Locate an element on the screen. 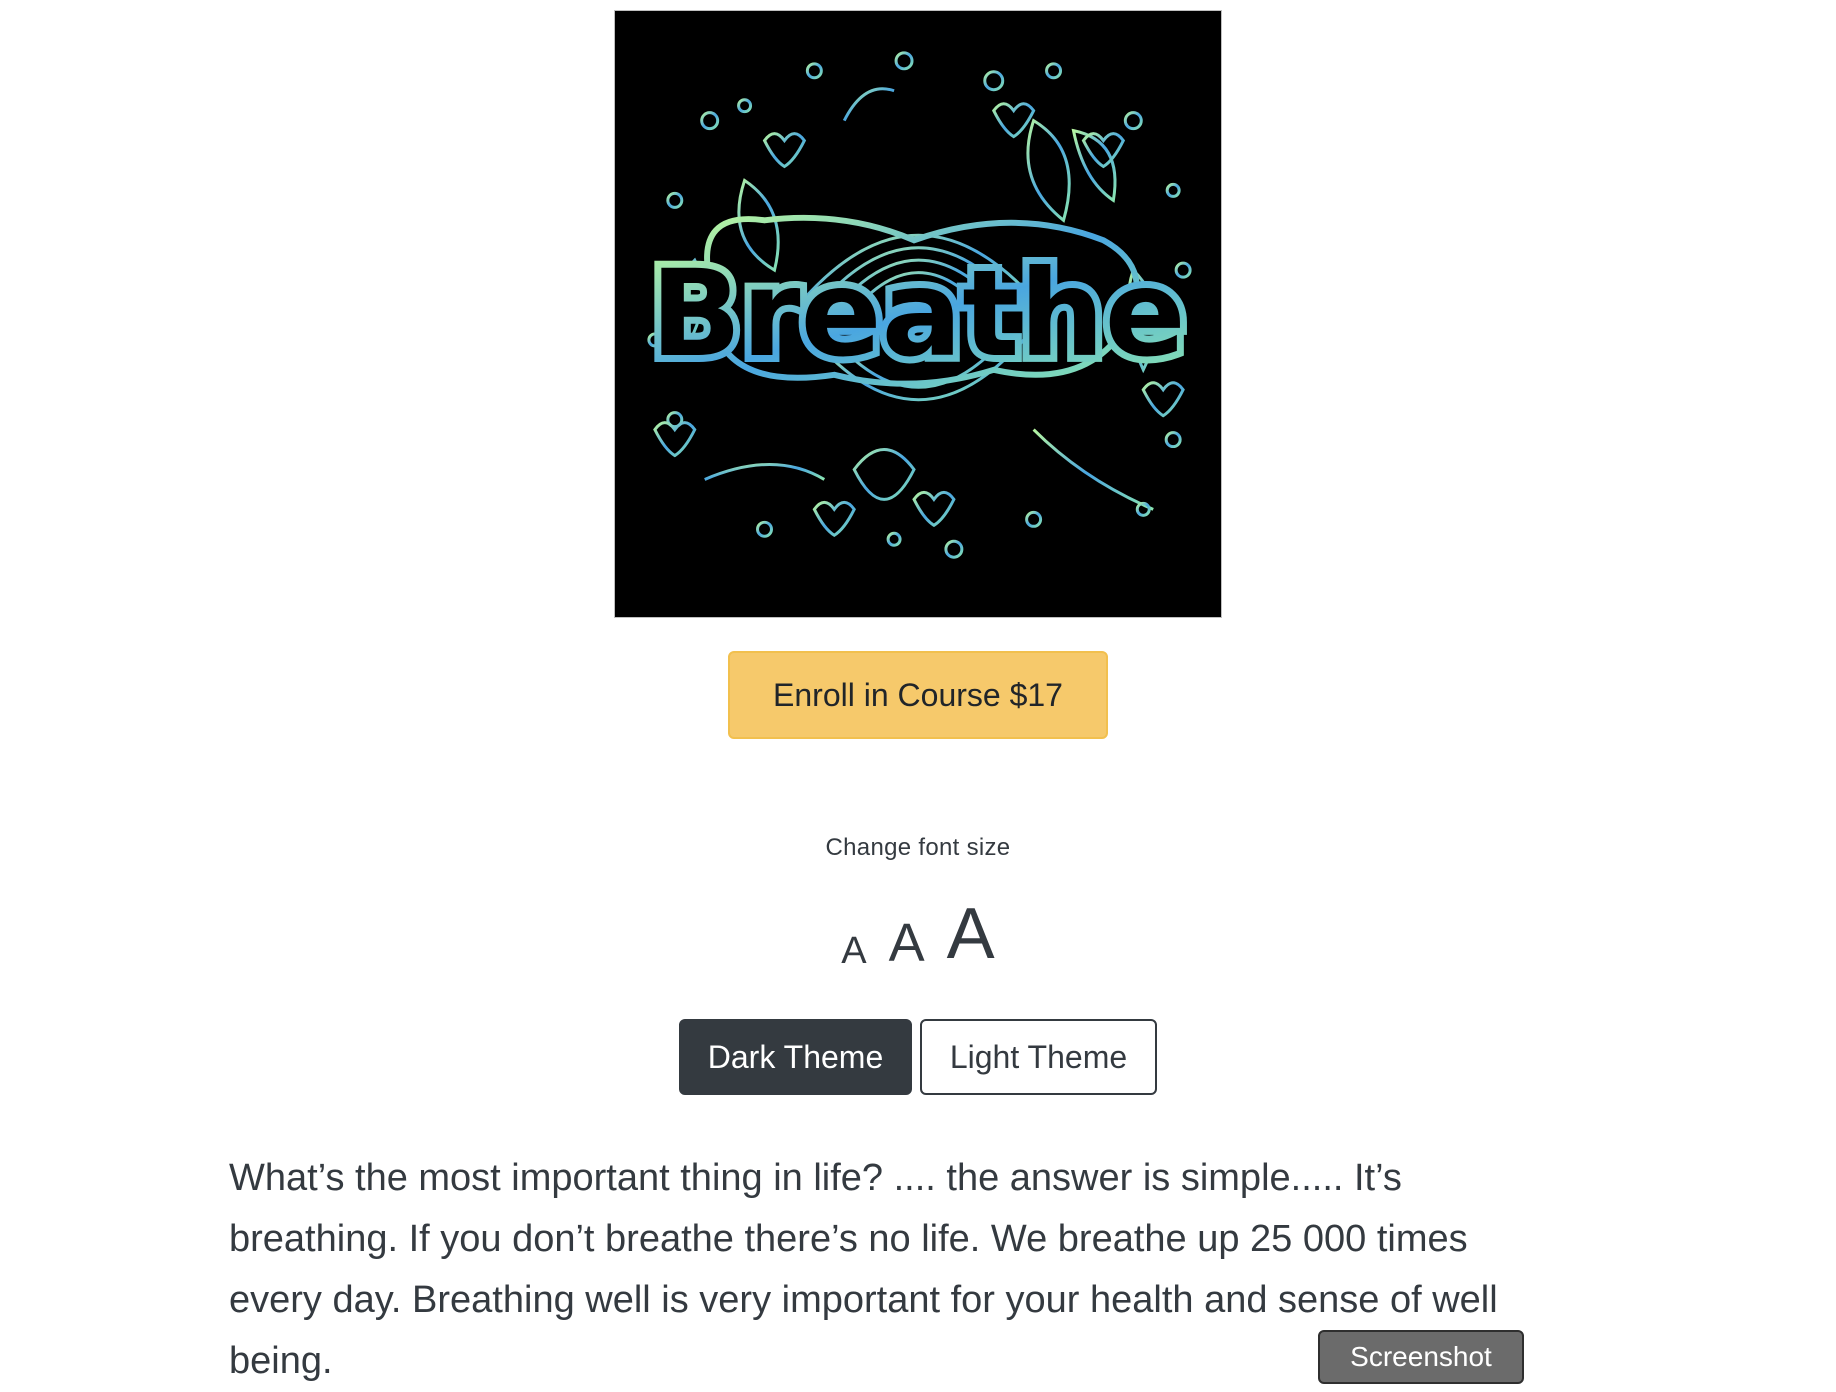 This screenshot has width=1836, height=1392. hero-word: Breathe is located at coordinates (917, 314).